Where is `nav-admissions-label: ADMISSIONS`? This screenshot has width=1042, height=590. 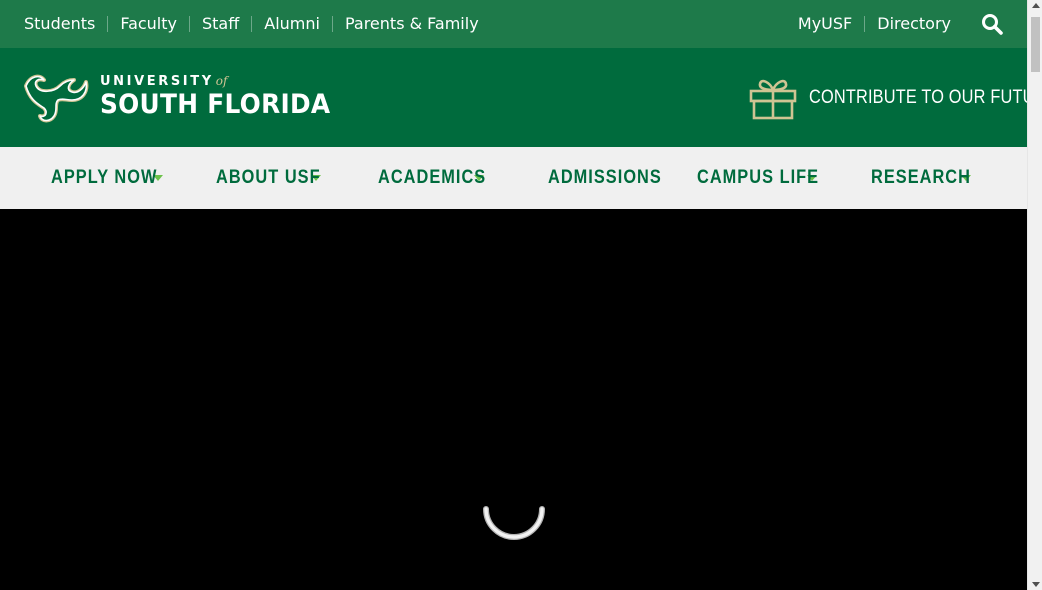 nav-admissions-label: ADMISSIONS is located at coordinates (605, 177).